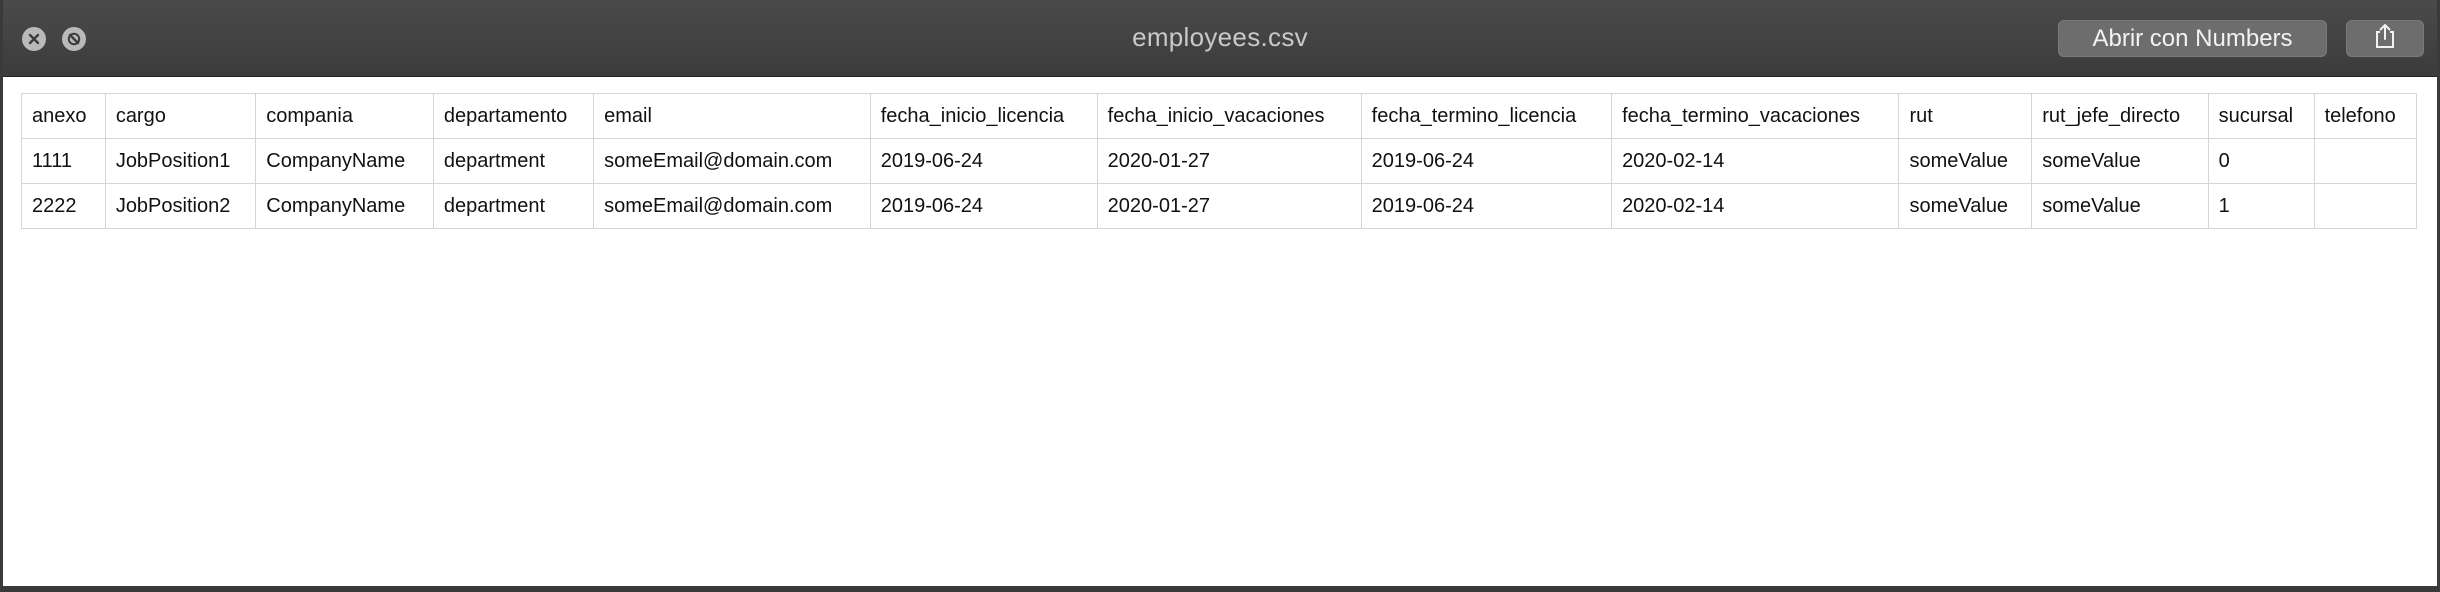 The height and width of the screenshot is (592, 2440). I want to click on column-header: fecha_termino_licencia, so click(1486, 116).